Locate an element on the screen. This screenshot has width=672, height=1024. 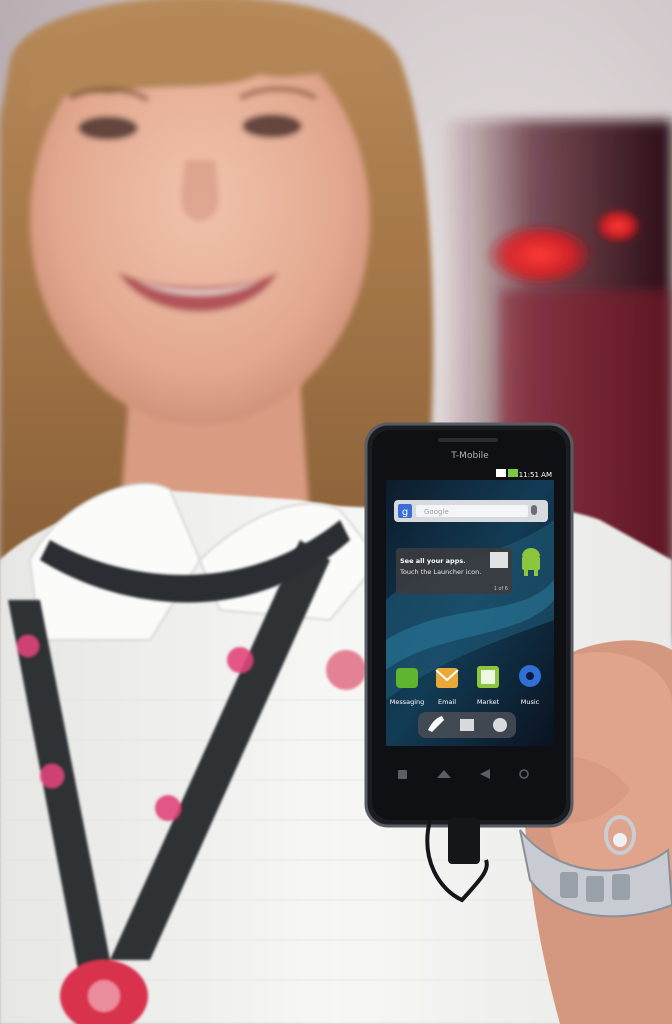
search-widget: g Google is located at coordinates (471, 511).